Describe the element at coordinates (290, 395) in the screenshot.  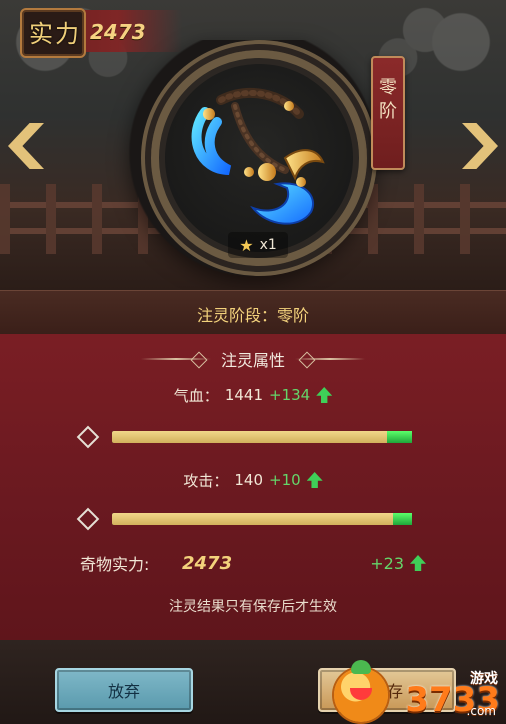
I see `hp-gain: +134` at that location.